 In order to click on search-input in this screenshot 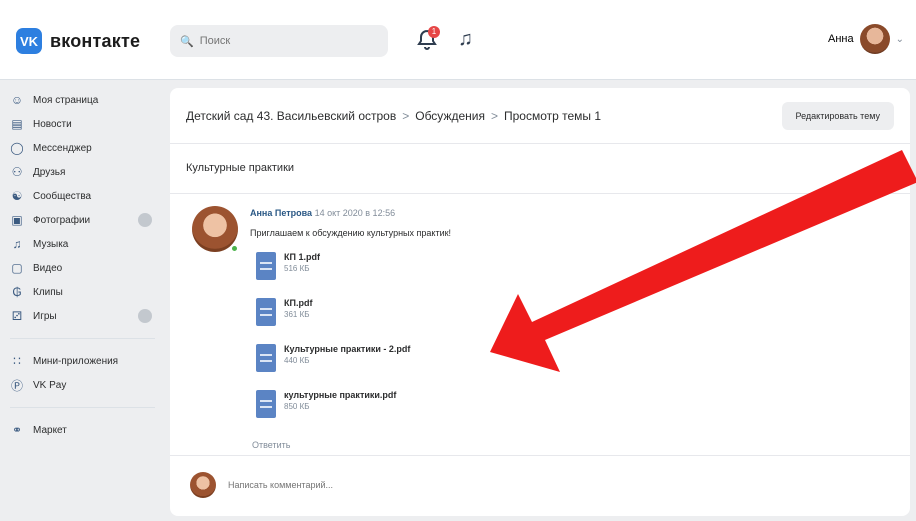, I will do `click(284, 41)`.